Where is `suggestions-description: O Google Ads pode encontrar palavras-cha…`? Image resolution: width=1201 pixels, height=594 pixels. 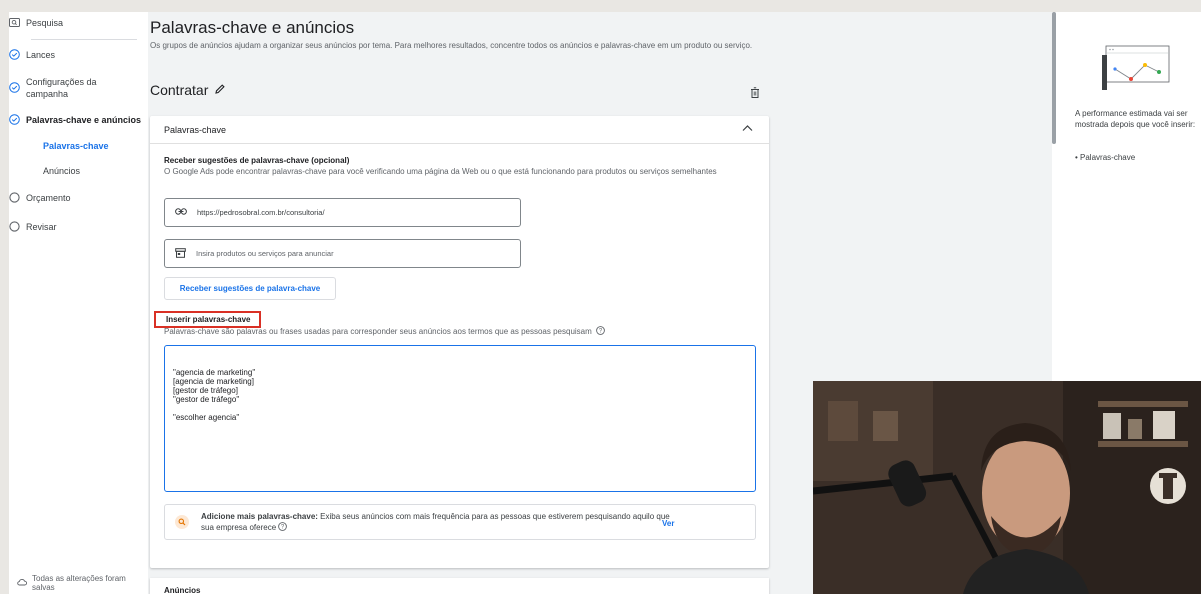 suggestions-description: O Google Ads pode encontrar palavras-cha… is located at coordinates (440, 171).